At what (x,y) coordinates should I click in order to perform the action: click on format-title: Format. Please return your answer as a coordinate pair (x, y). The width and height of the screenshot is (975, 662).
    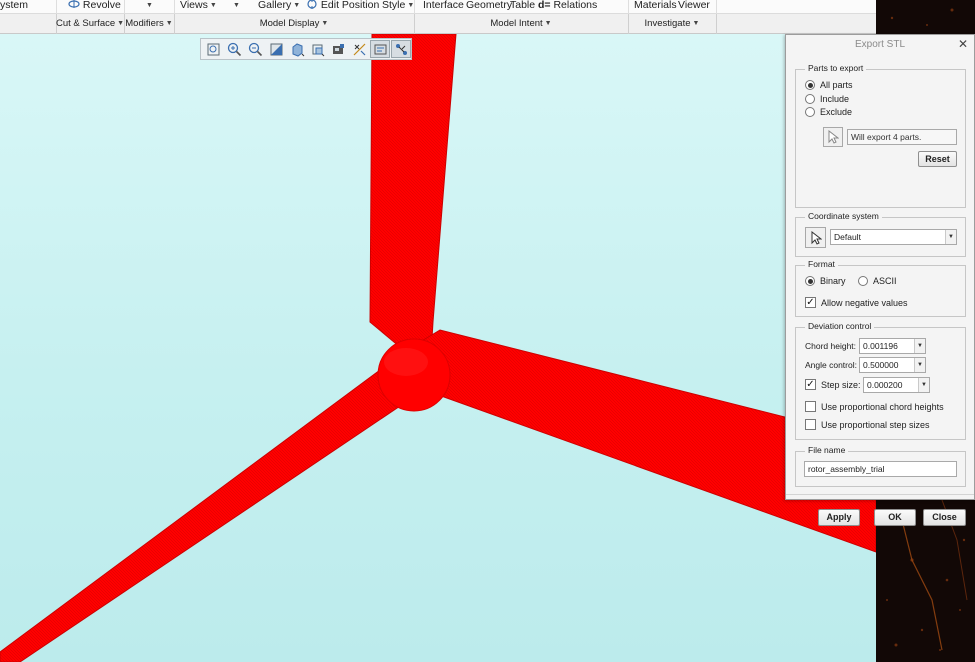
    Looking at the image, I should click on (821, 264).